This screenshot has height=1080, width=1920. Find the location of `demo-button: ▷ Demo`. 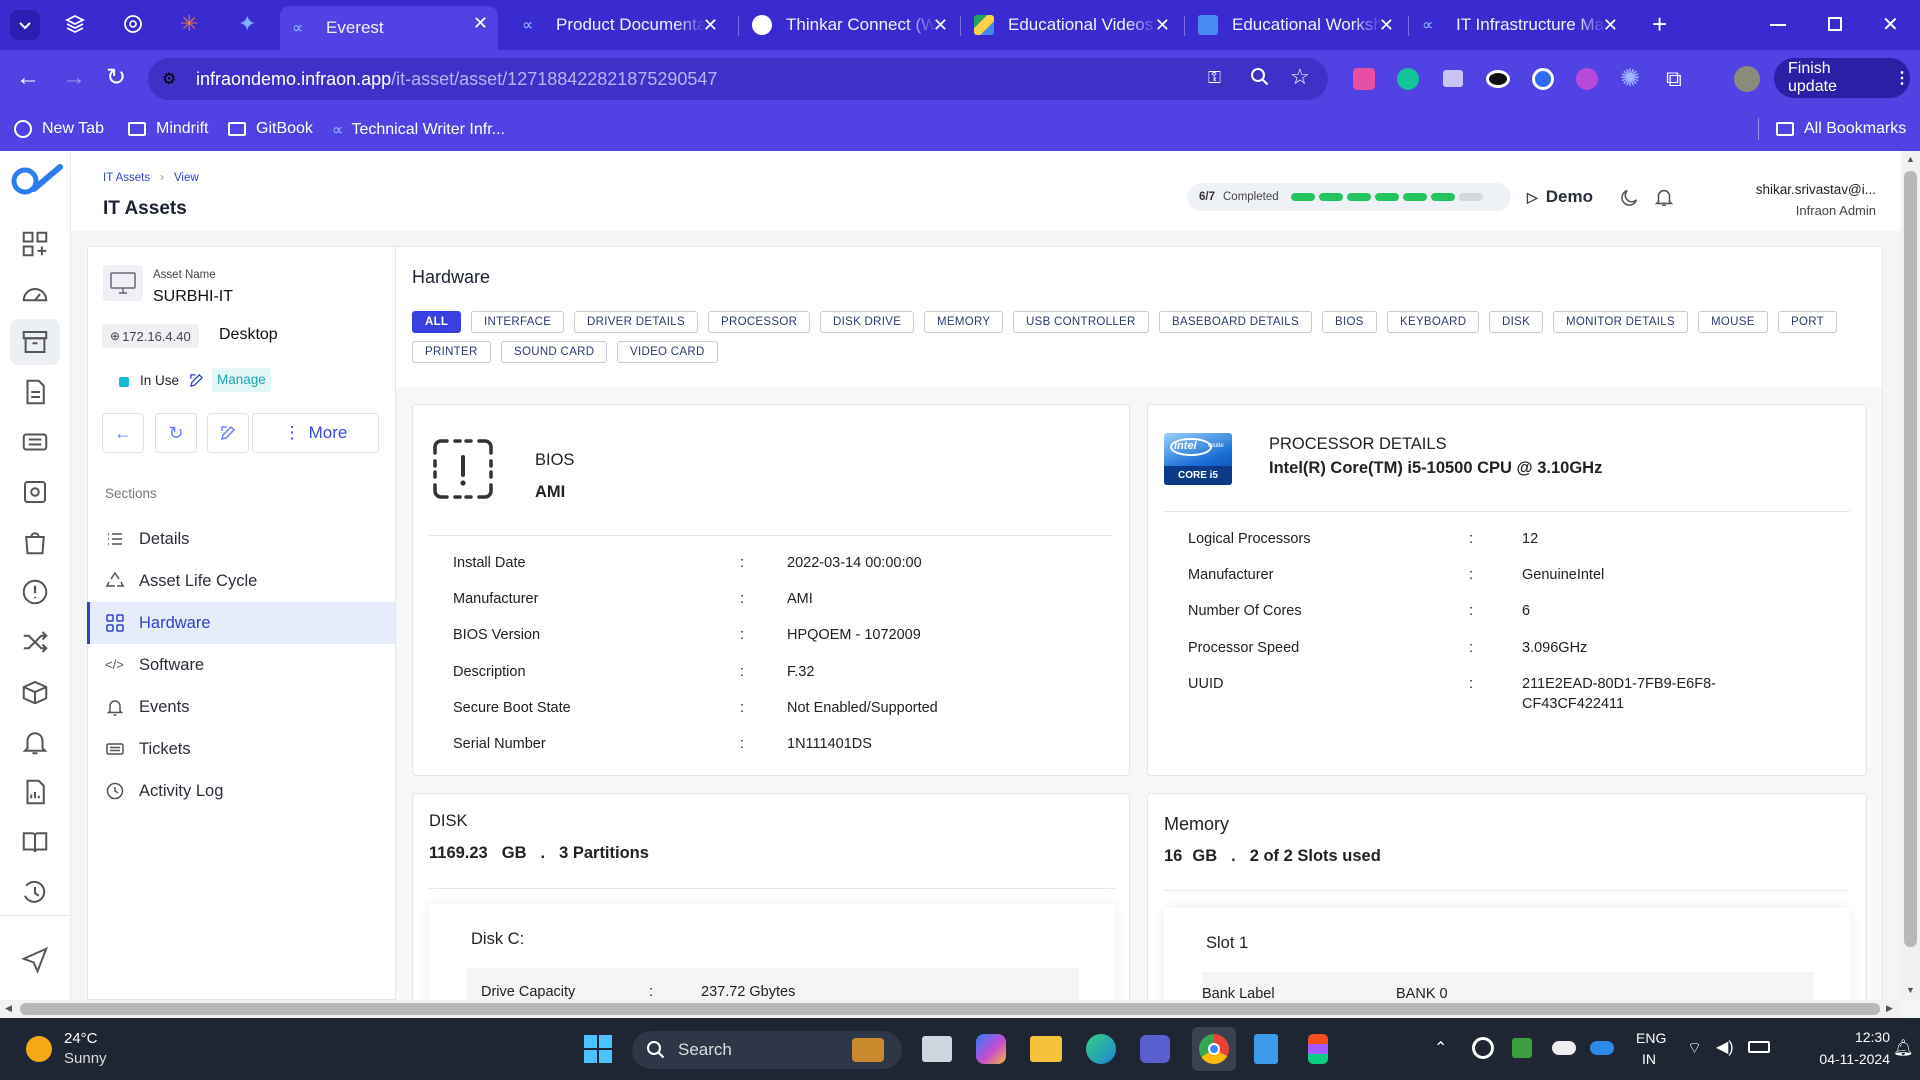

demo-button: ▷ Demo is located at coordinates (1560, 197).